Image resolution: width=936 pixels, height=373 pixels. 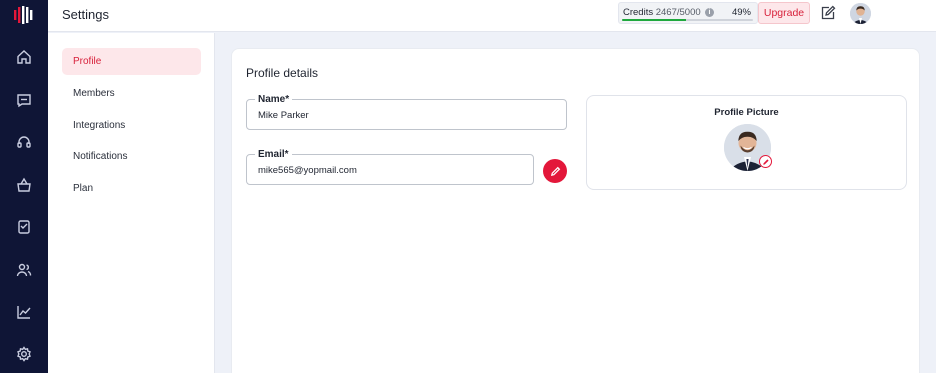 What do you see at coordinates (24, 227) in the screenshot?
I see `tasks-icon` at bounding box center [24, 227].